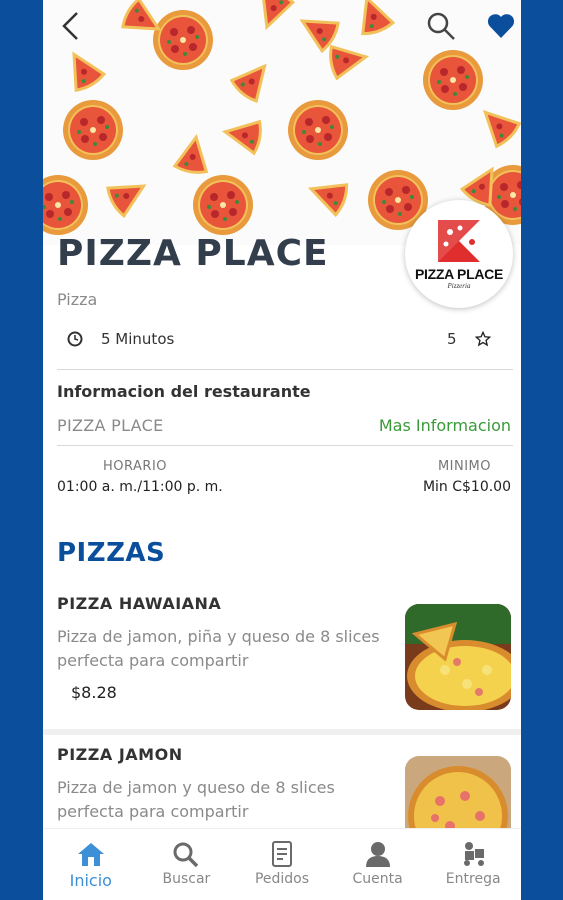 This screenshot has width=563, height=900. Describe the element at coordinates (282, 732) in the screenshot. I see `item-separator` at that location.